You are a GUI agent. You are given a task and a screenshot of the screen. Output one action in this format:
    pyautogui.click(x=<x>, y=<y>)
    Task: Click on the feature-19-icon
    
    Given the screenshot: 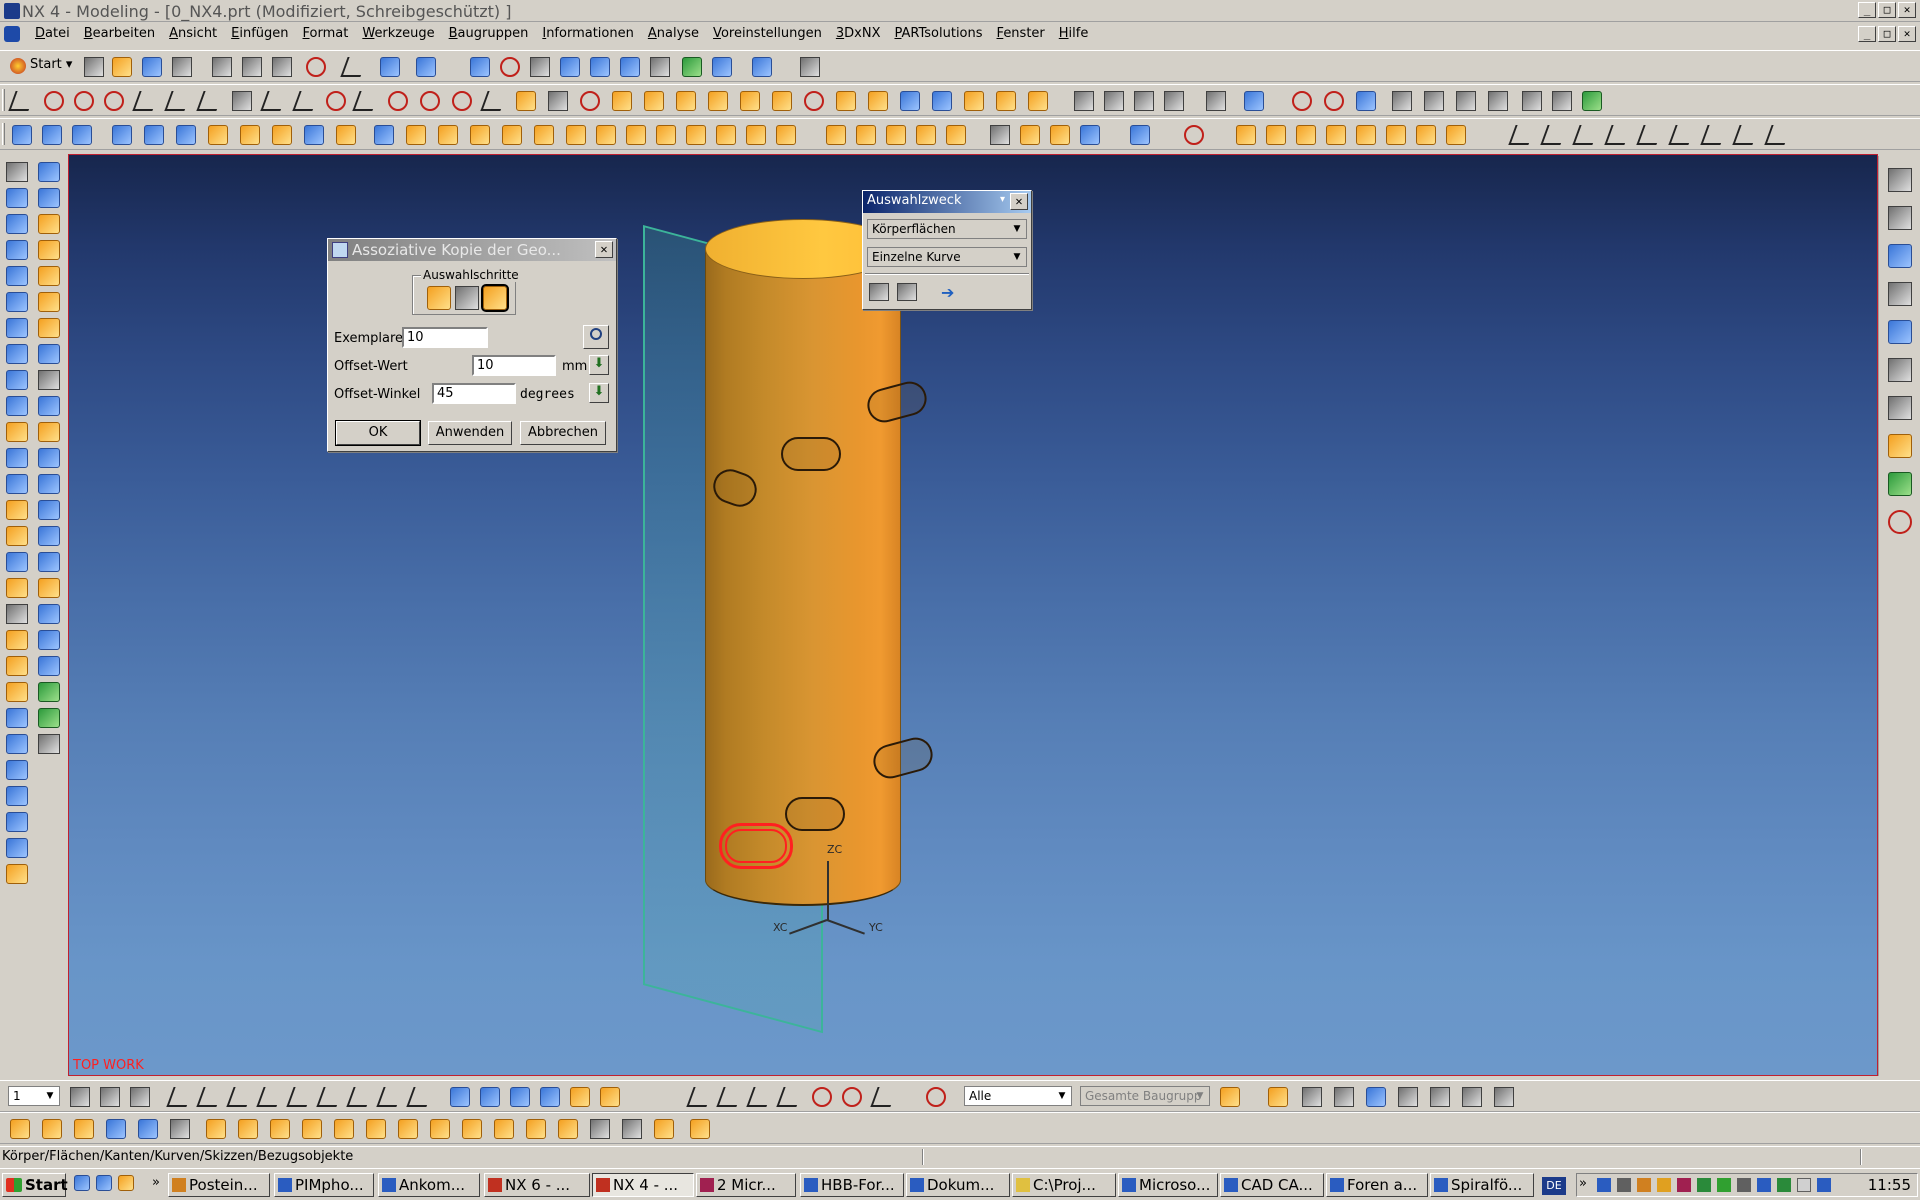 What is the action you would take?
    pyautogui.click(x=49, y=640)
    